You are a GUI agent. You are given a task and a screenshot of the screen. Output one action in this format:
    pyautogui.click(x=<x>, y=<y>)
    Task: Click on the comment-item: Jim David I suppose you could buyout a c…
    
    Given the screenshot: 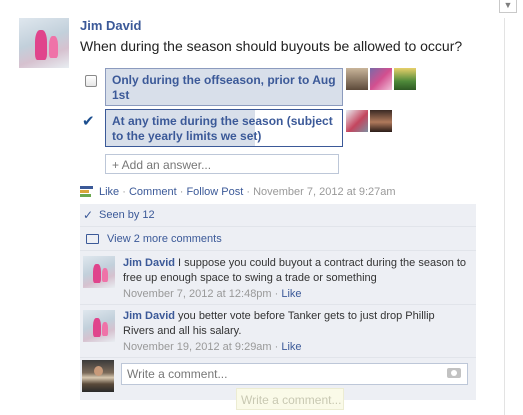 What is the action you would take?
    pyautogui.click(x=278, y=278)
    